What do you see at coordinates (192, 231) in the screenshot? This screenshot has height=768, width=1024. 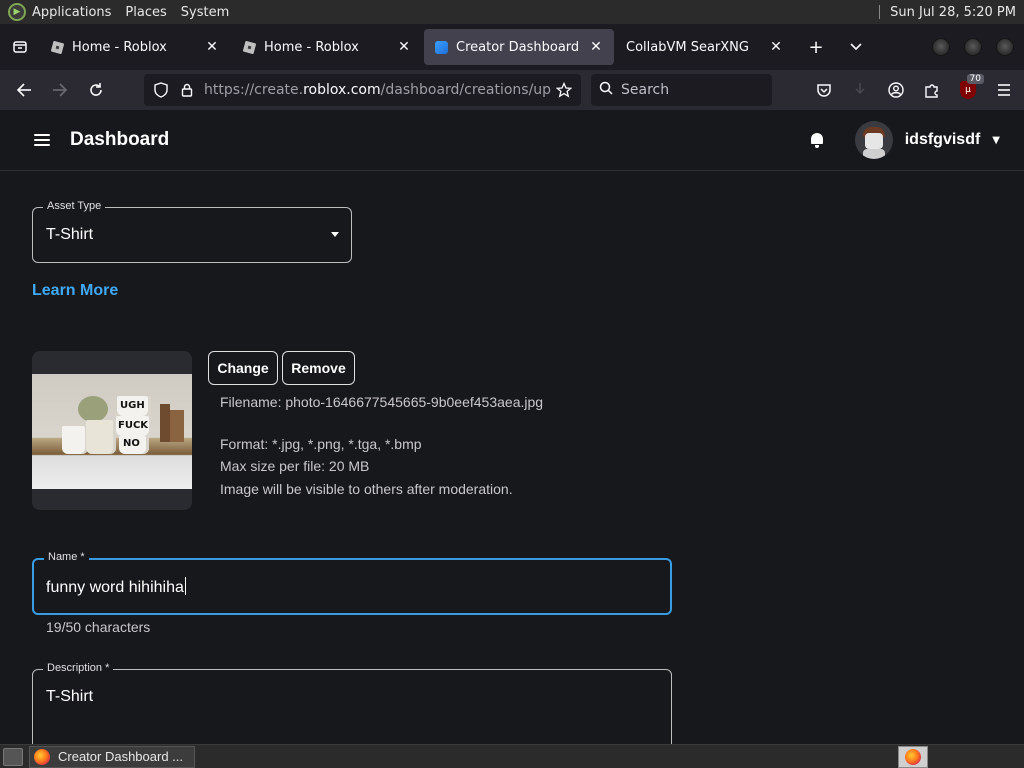 I see `asset-type-select: Asset Type T-Shirt` at bounding box center [192, 231].